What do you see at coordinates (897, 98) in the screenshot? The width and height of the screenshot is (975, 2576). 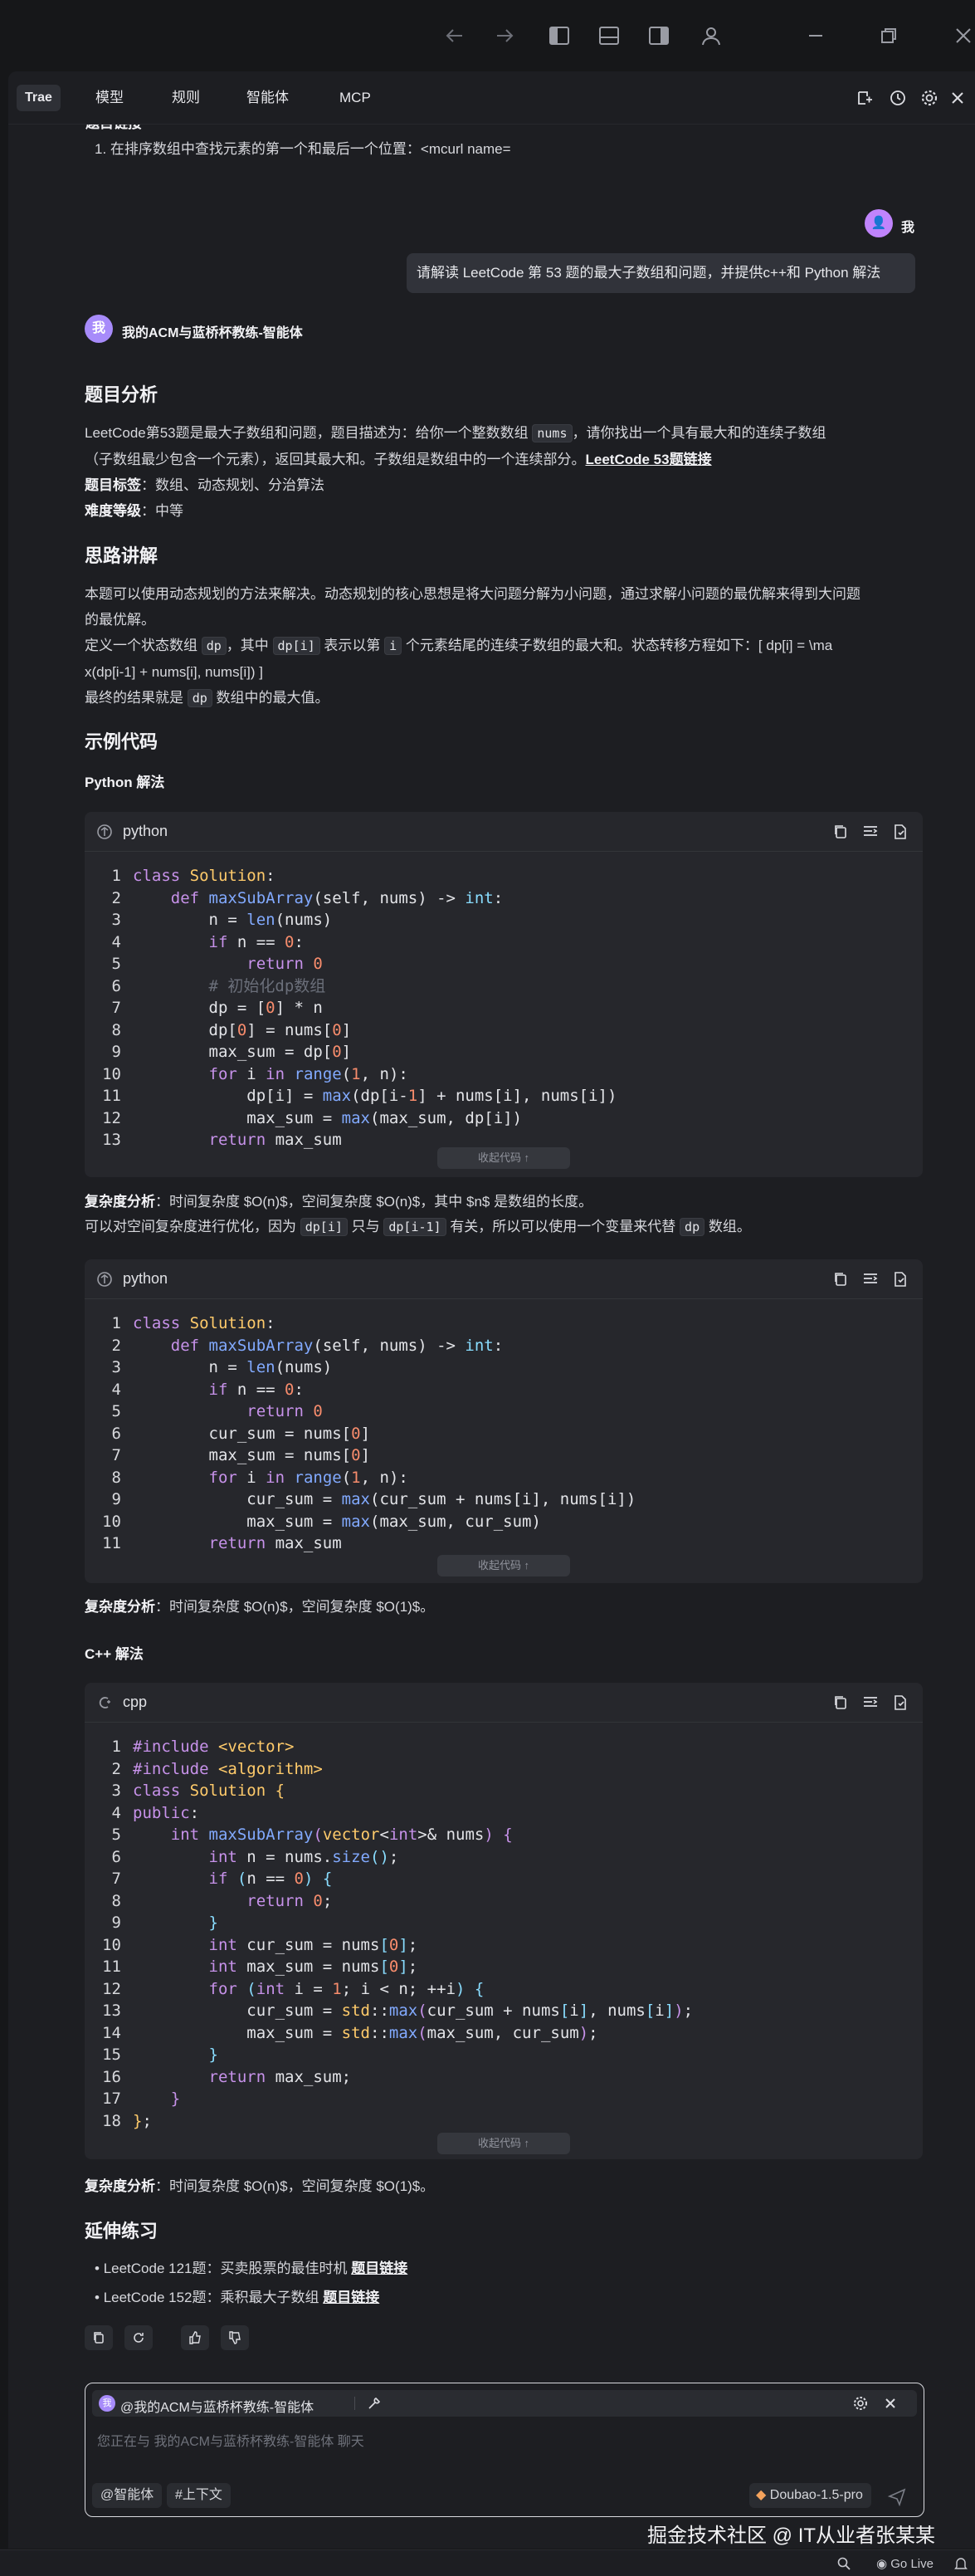 I see `history-icon` at bounding box center [897, 98].